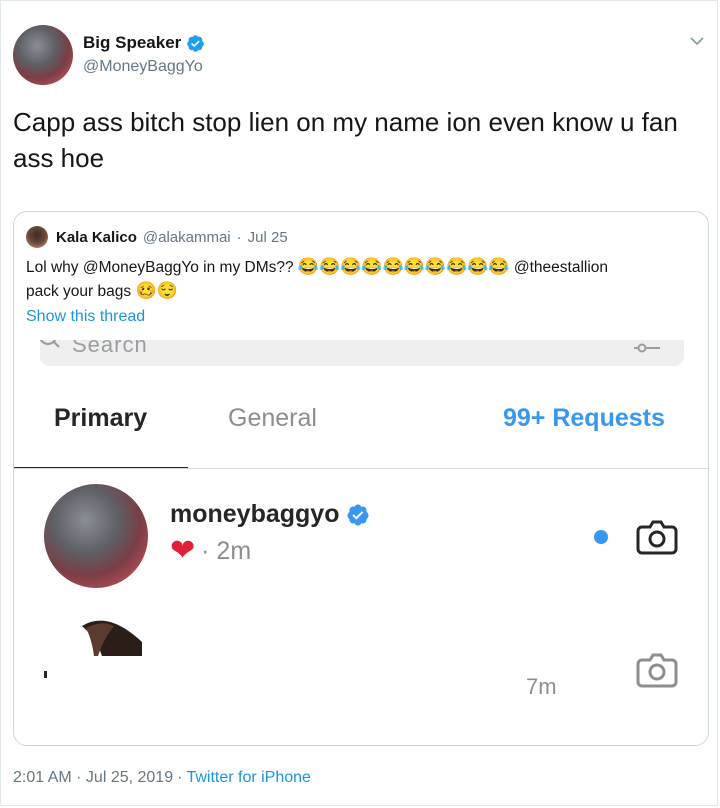 This screenshot has height=808, width=720. I want to click on quoted-tweet-header: Kala Kalico @alakammai · Jul 25, so click(157, 237).